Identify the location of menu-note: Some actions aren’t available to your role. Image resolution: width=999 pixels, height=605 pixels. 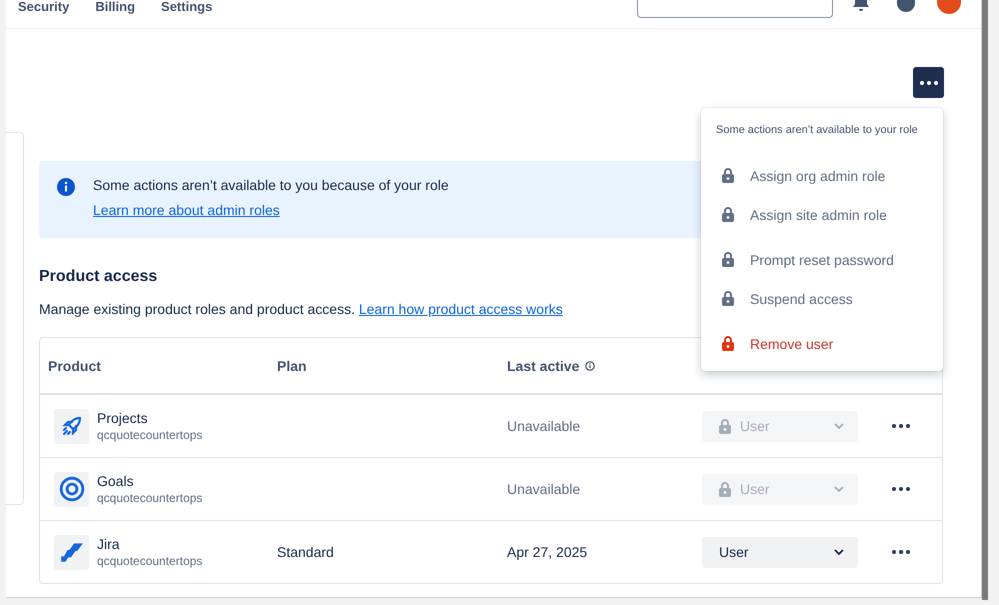
(817, 130).